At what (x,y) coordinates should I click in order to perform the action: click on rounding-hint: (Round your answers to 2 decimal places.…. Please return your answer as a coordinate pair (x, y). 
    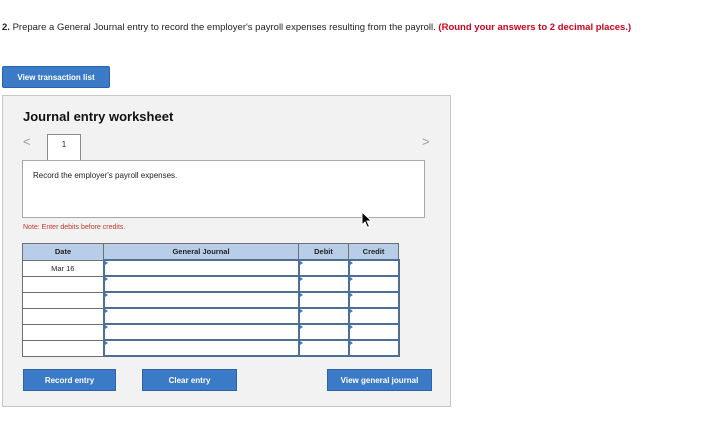
    Looking at the image, I should click on (535, 27).